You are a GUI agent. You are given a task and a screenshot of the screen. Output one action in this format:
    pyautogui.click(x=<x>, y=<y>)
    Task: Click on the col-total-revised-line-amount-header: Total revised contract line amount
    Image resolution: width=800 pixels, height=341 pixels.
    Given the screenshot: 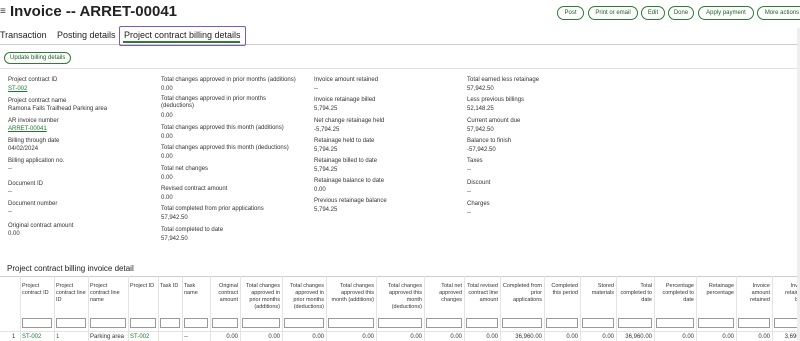 What is the action you would take?
    pyautogui.click(x=482, y=293)
    